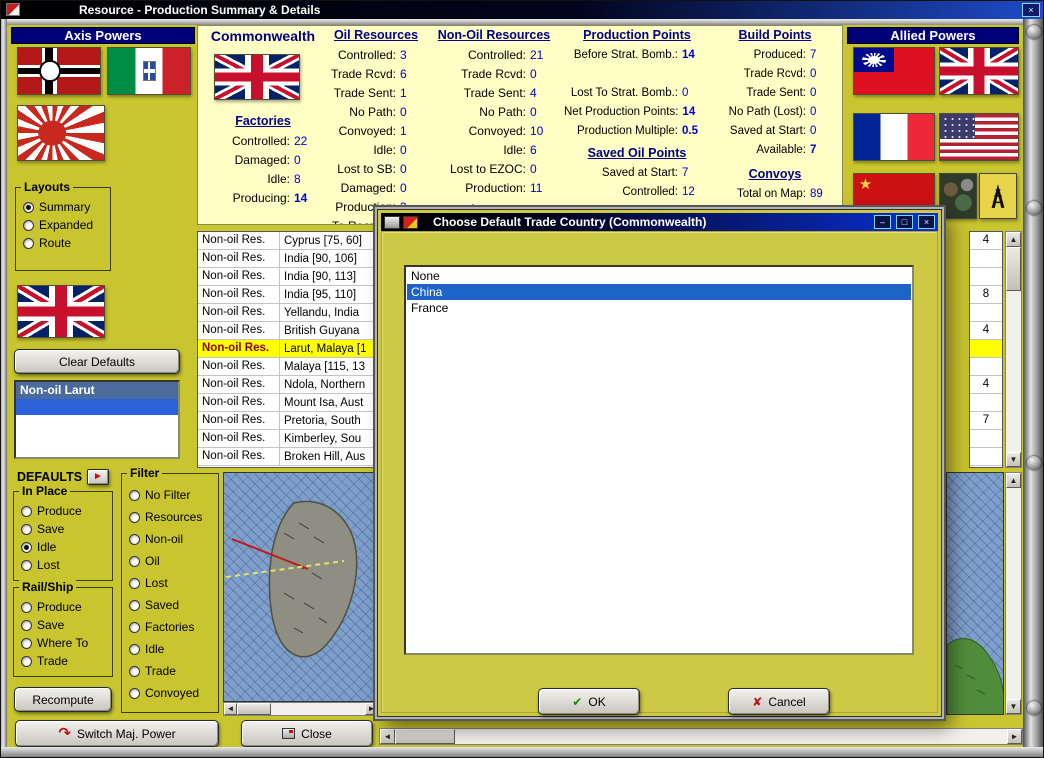 This screenshot has width=1044, height=758. What do you see at coordinates (288, 277) in the screenshot?
I see `resource-table-row: Non-oil Res. India [90, 113]` at bounding box center [288, 277].